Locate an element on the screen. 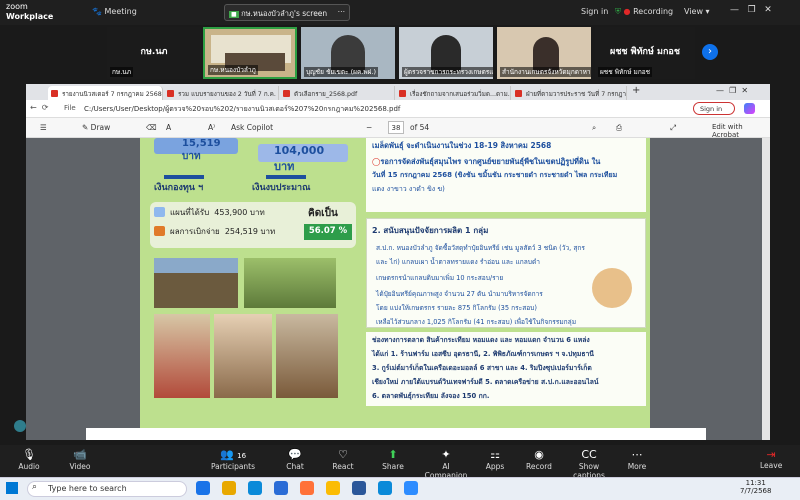 The width and height of the screenshot is (800, 500). leave-button: ⇥ Leave is located at coordinates (771, 459).